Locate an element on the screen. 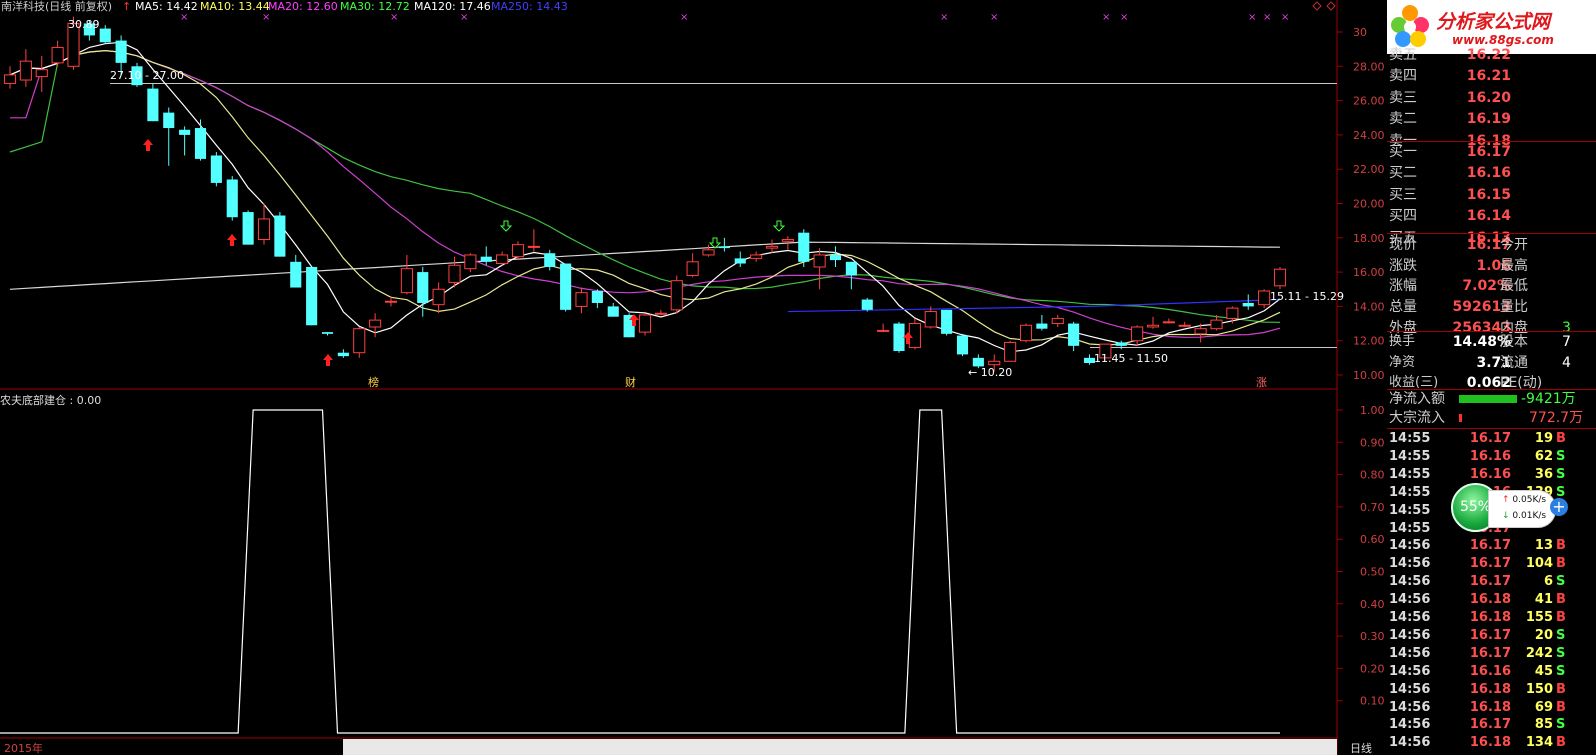 The image size is (1596, 755). ma120-line is located at coordinates (645, 265).